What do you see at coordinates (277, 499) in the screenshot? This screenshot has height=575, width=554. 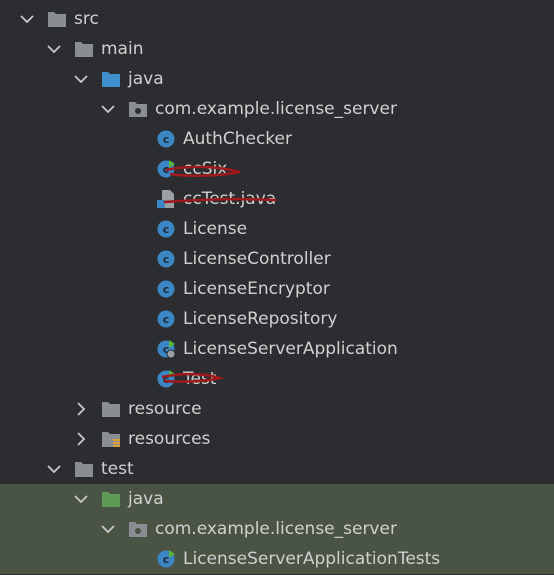 I see `tree-node-test-java: java` at bounding box center [277, 499].